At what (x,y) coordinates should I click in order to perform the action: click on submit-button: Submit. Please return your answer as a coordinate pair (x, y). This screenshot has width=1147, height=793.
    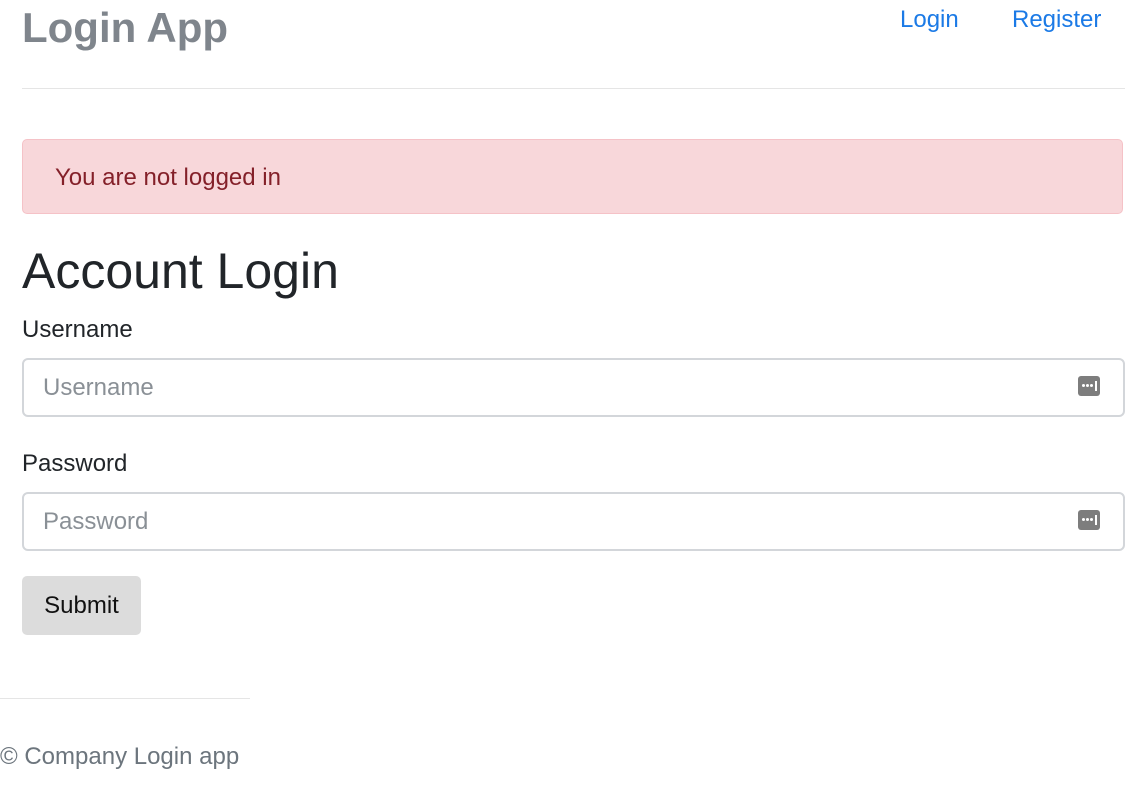
    Looking at the image, I should click on (81, 605).